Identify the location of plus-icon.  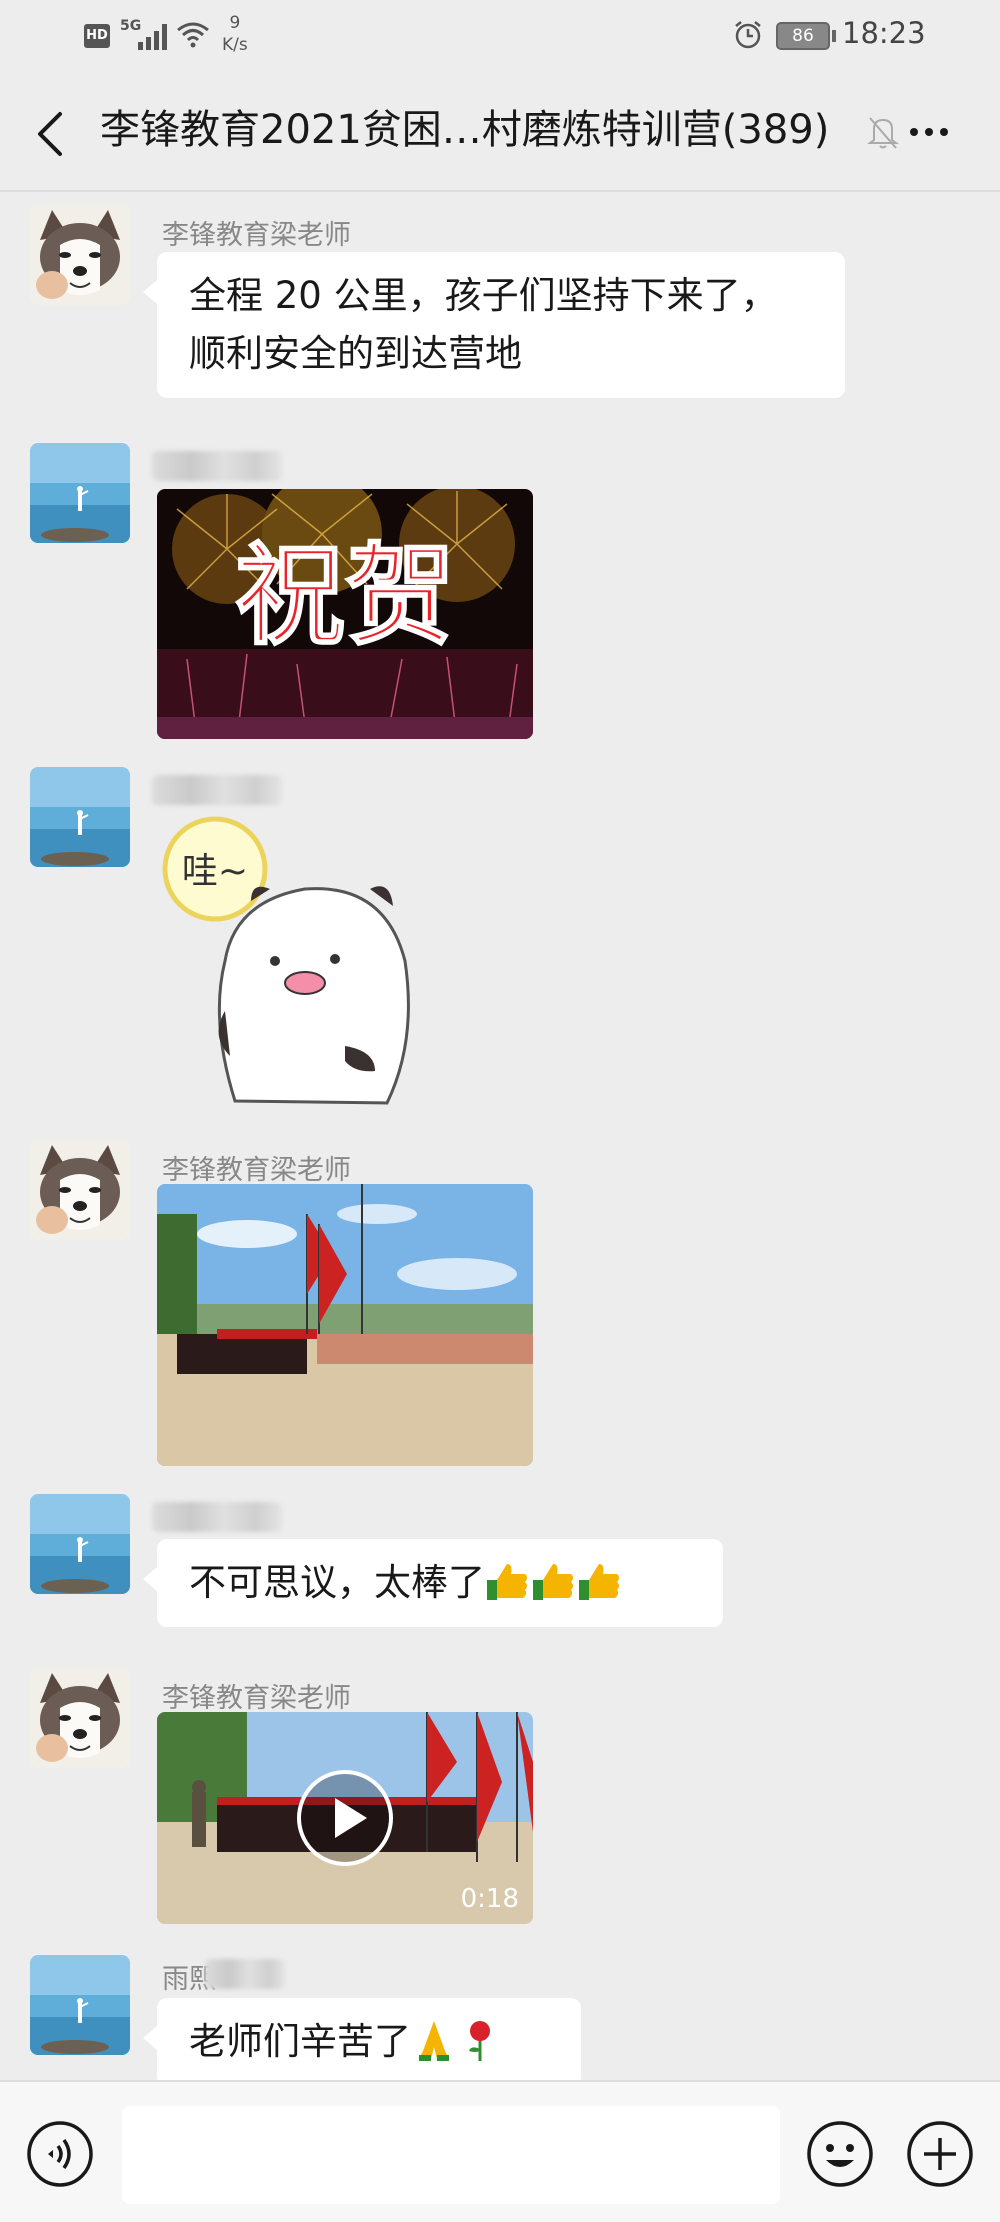
(940, 2154).